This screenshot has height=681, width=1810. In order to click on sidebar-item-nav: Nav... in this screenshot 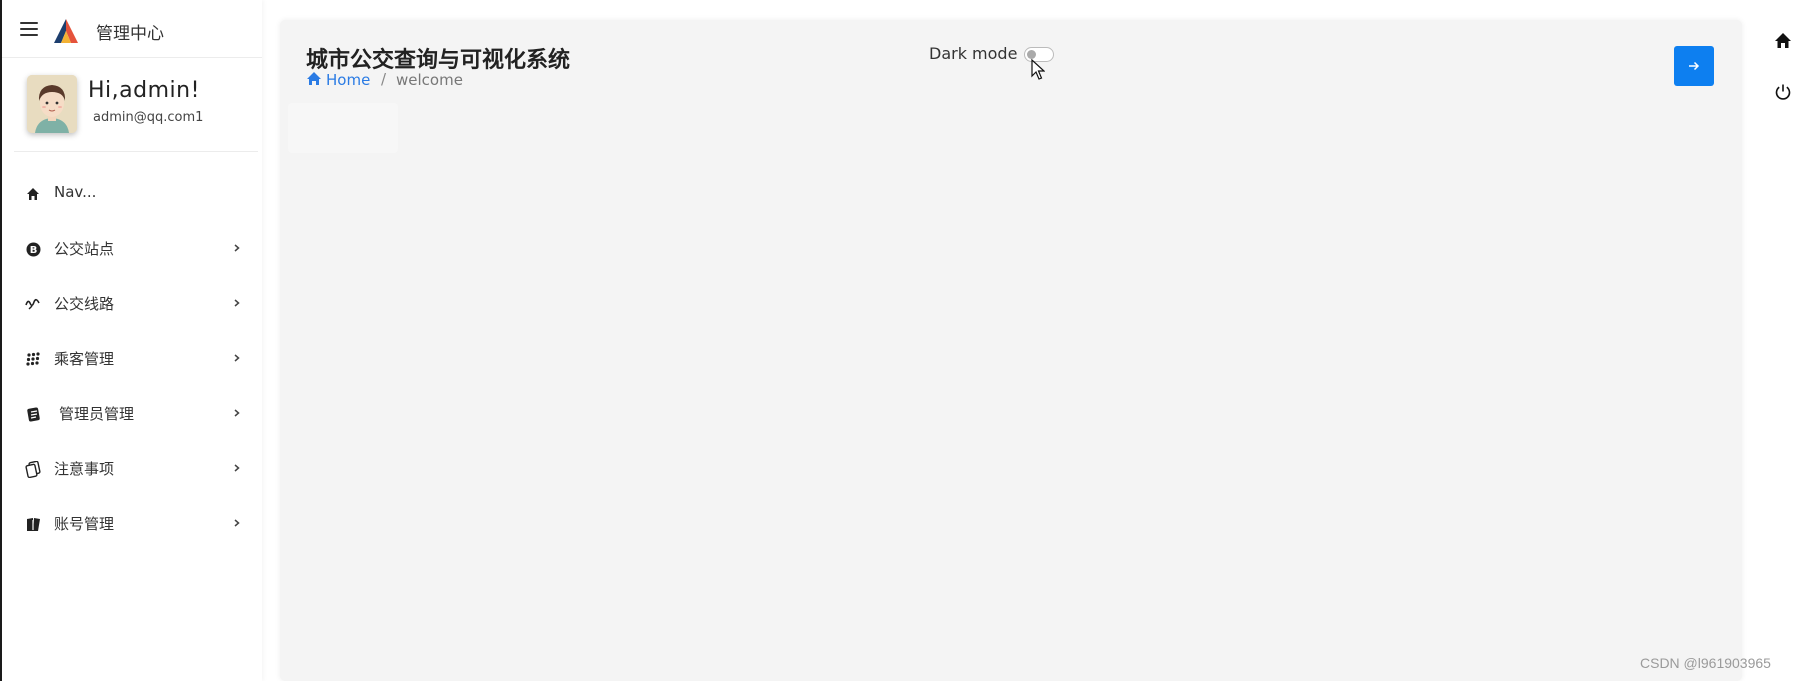, I will do `click(132, 193)`.